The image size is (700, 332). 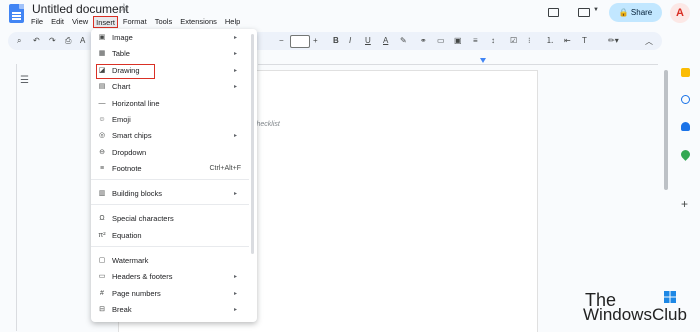 I want to click on menu-item-emoji: ☺ Emoji, so click(x=174, y=120).